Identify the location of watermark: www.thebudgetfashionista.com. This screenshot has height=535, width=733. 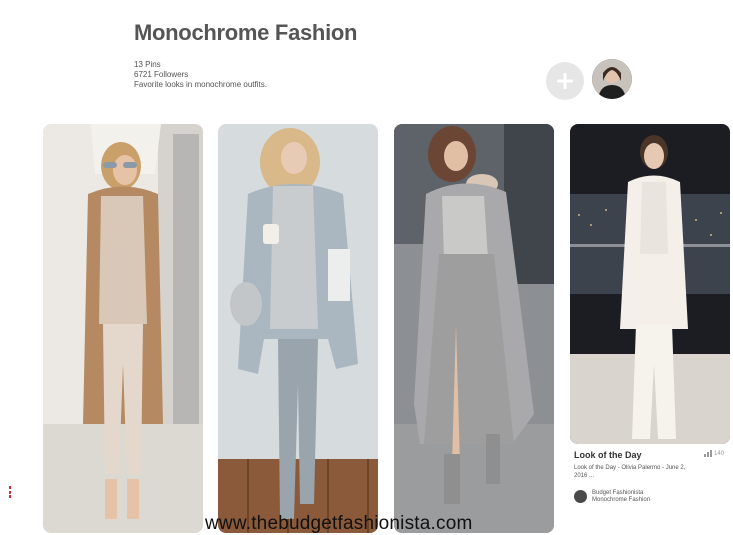
(339, 523).